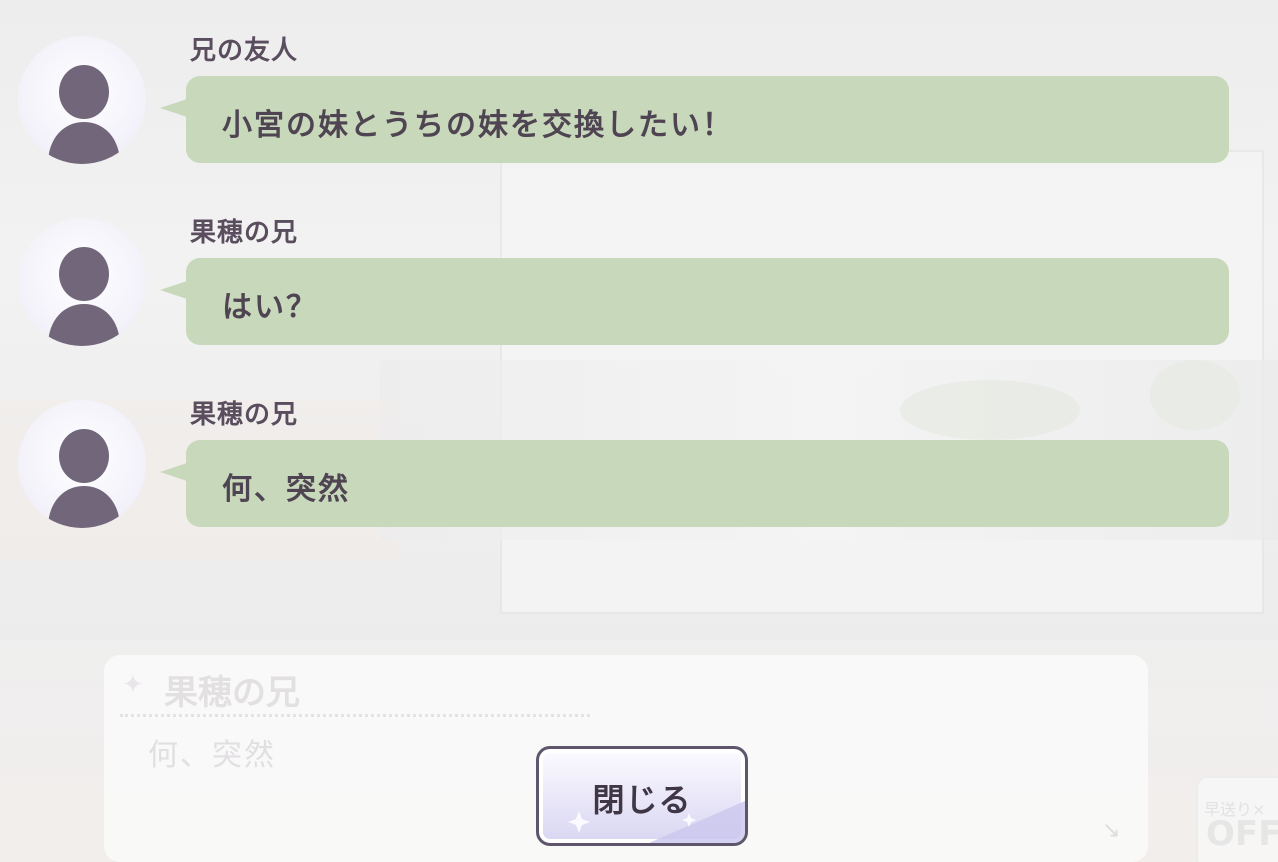  Describe the element at coordinates (286, 489) in the screenshot. I see `log-message: 何、突然` at that location.